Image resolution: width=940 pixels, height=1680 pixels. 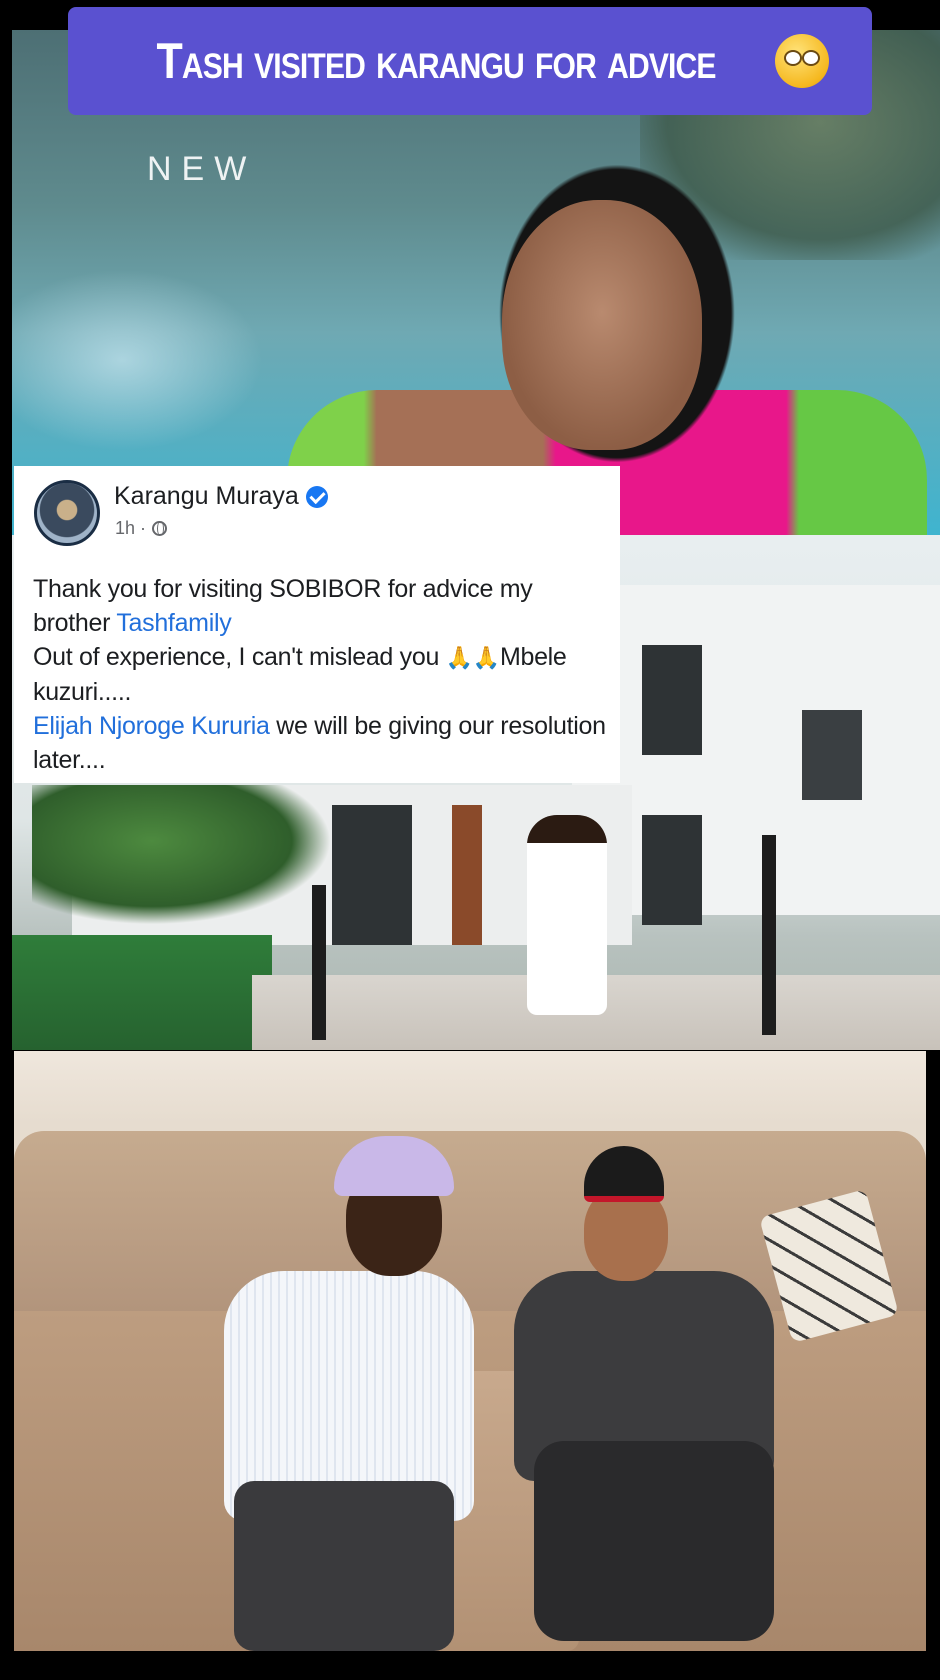 What do you see at coordinates (567, 915) in the screenshot?
I see `woman-in-white` at bounding box center [567, 915].